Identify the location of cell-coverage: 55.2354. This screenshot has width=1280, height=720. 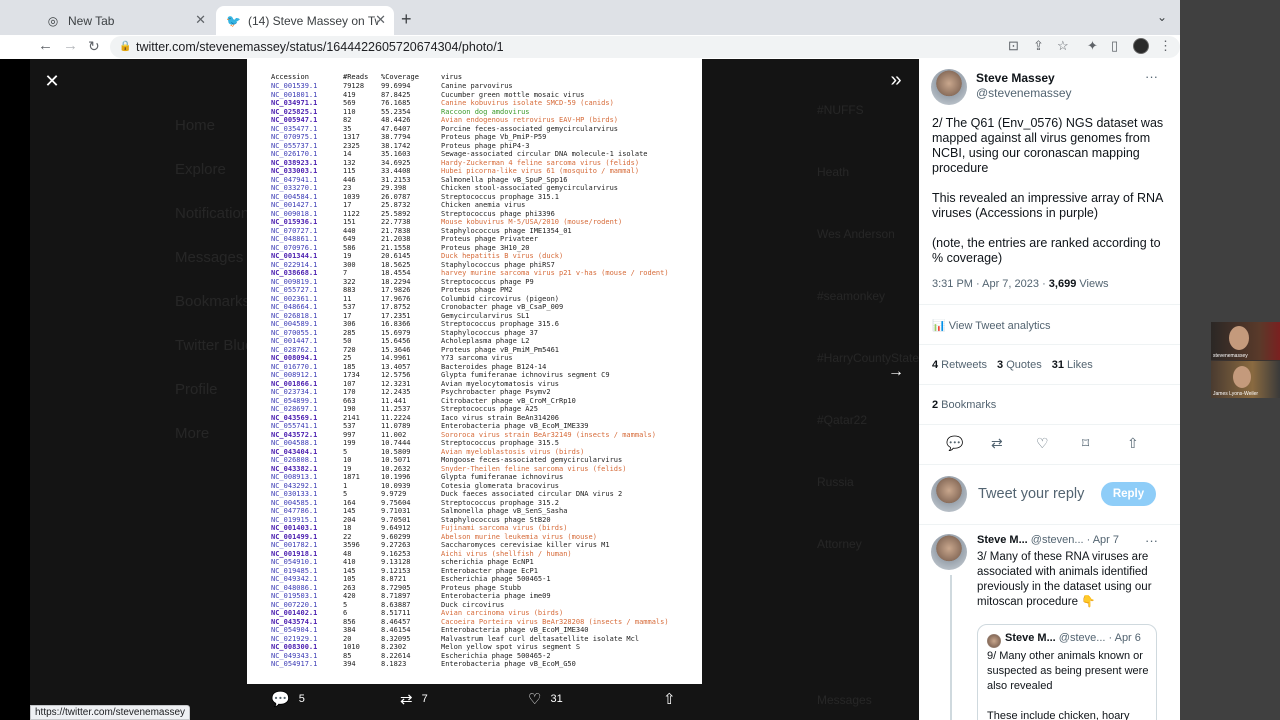
(396, 111).